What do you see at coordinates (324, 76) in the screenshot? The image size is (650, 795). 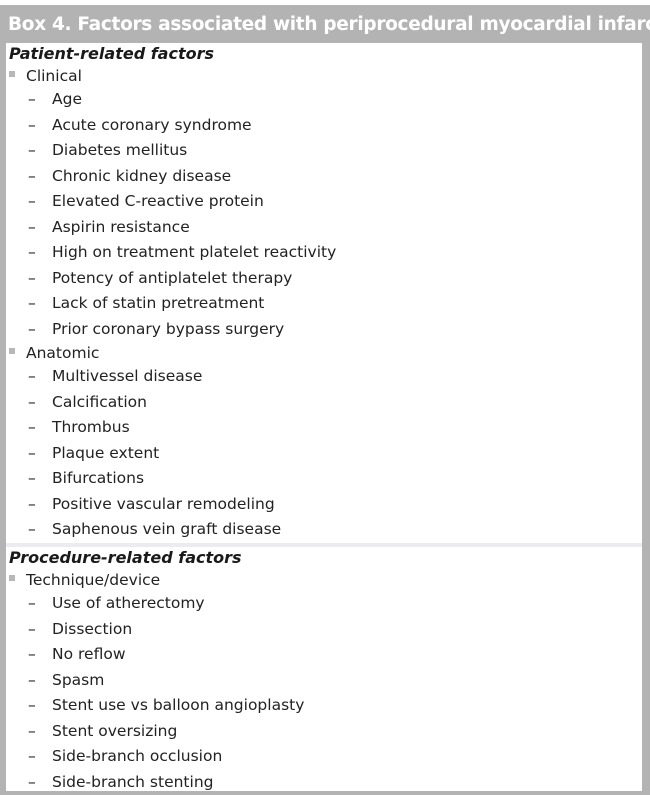 I see `category-clinical: Clinical` at bounding box center [324, 76].